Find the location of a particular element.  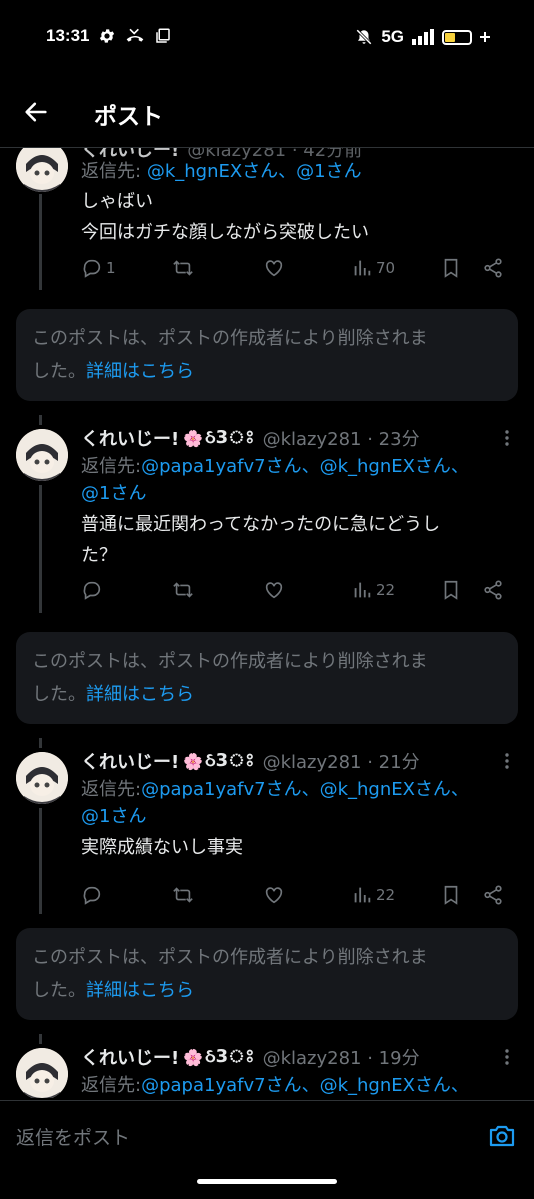

battery-icon is located at coordinates (457, 37).